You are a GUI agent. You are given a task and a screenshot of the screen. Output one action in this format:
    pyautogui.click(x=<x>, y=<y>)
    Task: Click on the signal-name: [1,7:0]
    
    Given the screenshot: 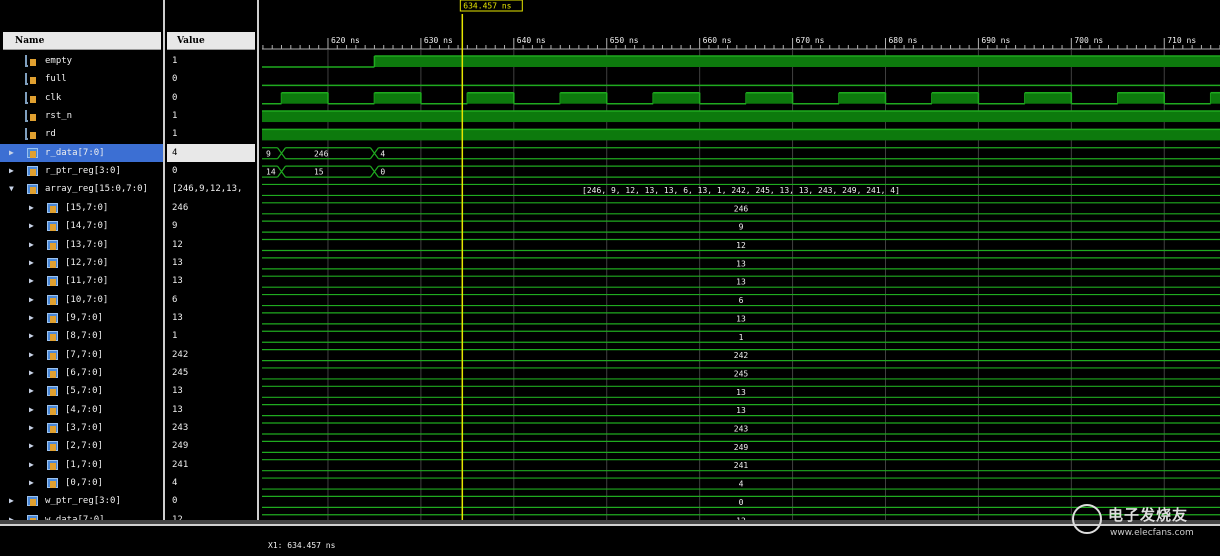 What is the action you would take?
    pyautogui.click(x=84, y=464)
    